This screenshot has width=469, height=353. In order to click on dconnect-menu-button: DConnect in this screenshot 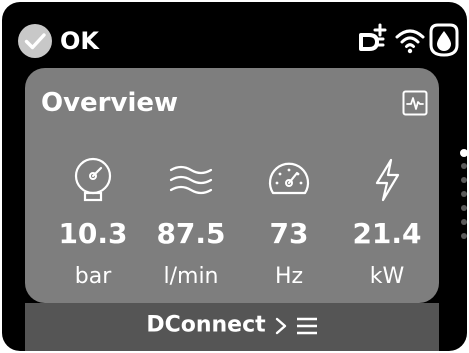, I will do `click(232, 327)`.